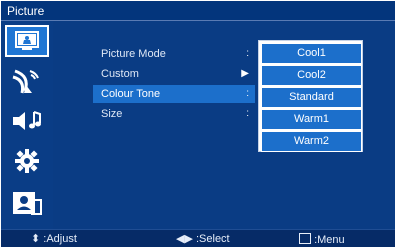  I want to click on menu-item-colour-tone: Colour Tone :, so click(174, 94).